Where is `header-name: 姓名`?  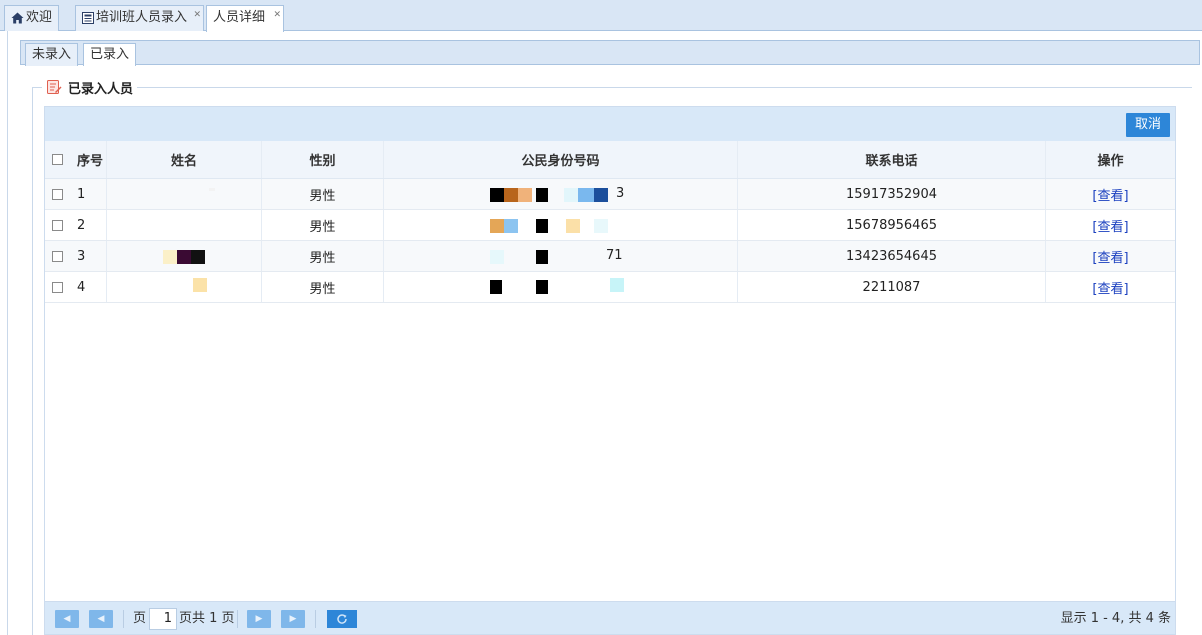
header-name: 姓名 is located at coordinates (184, 159).